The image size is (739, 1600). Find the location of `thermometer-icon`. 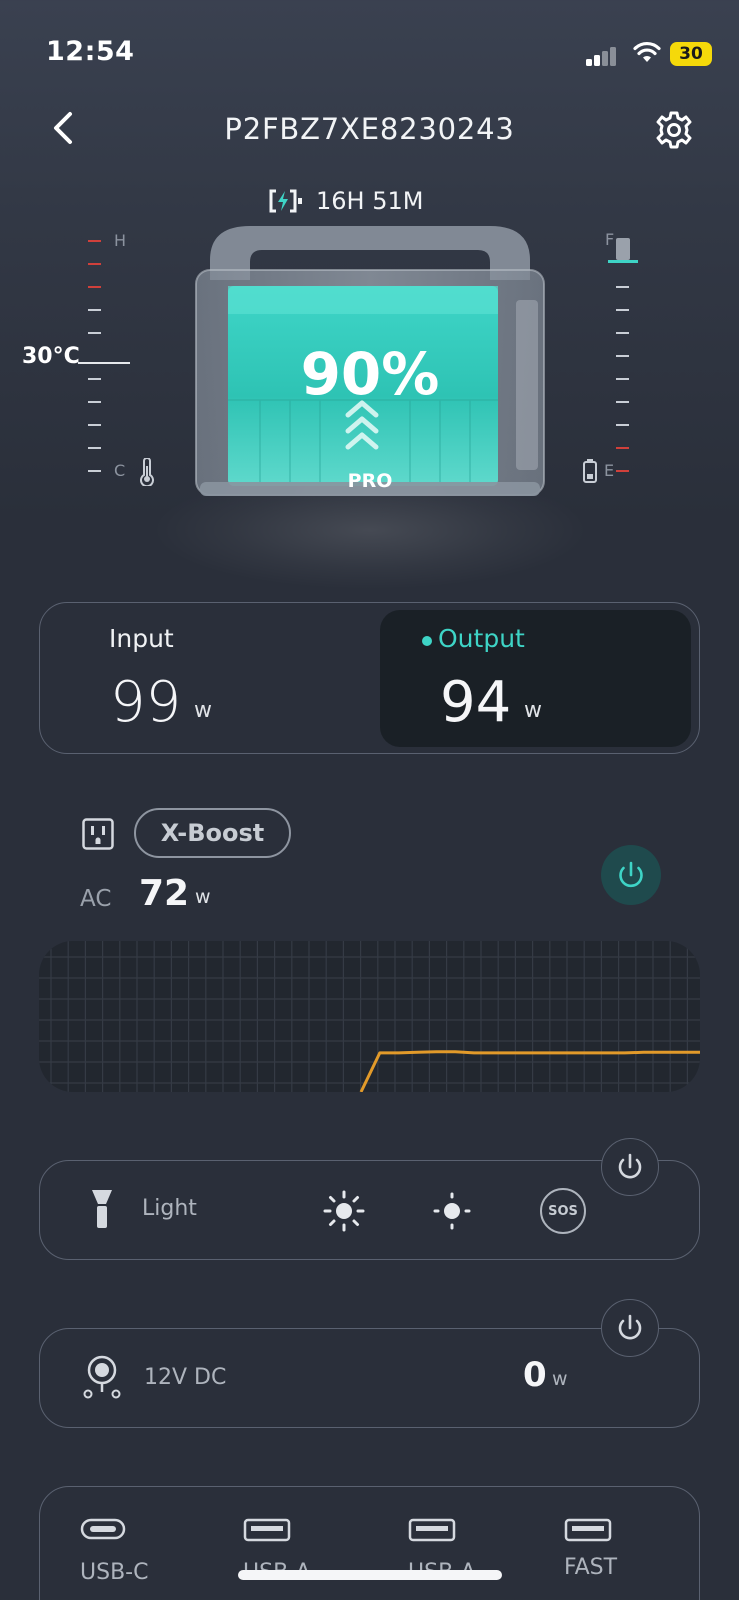

thermometer-icon is located at coordinates (147, 472).